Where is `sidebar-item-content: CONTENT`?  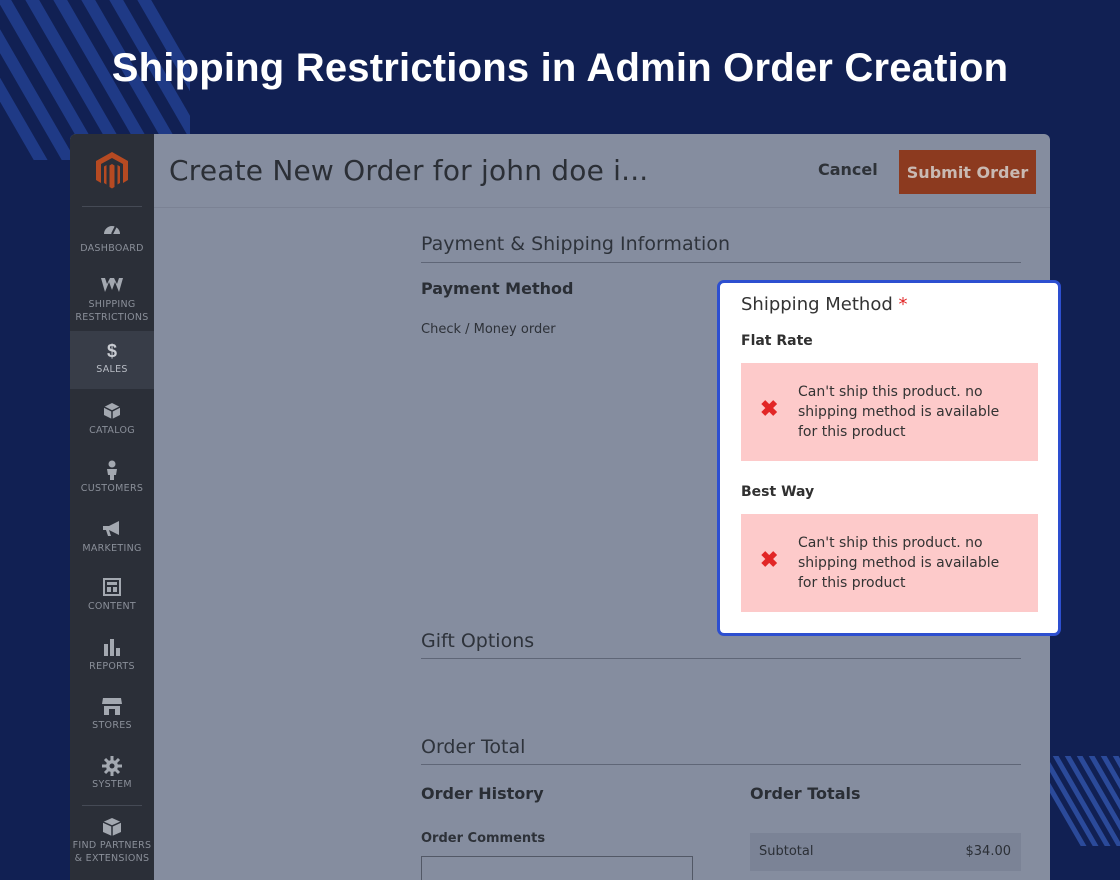
sidebar-item-content: CONTENT is located at coordinates (112, 596).